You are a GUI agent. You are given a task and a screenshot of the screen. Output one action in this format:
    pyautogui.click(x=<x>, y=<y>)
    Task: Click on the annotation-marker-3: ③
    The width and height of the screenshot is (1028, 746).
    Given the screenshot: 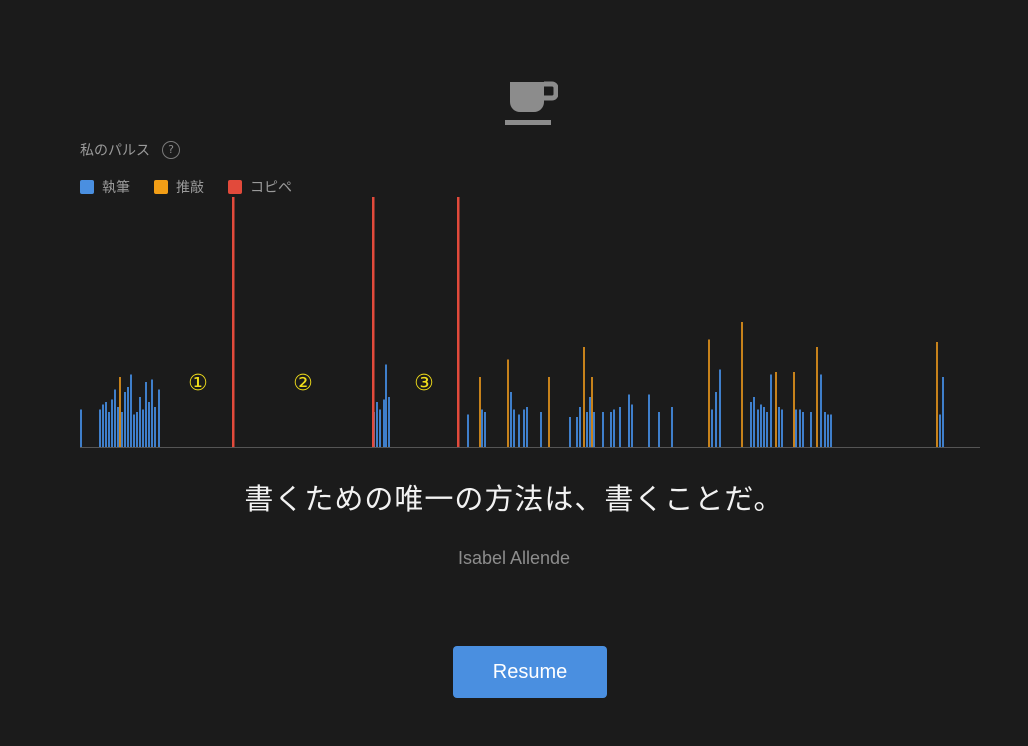 What is the action you would take?
    pyautogui.click(x=424, y=383)
    